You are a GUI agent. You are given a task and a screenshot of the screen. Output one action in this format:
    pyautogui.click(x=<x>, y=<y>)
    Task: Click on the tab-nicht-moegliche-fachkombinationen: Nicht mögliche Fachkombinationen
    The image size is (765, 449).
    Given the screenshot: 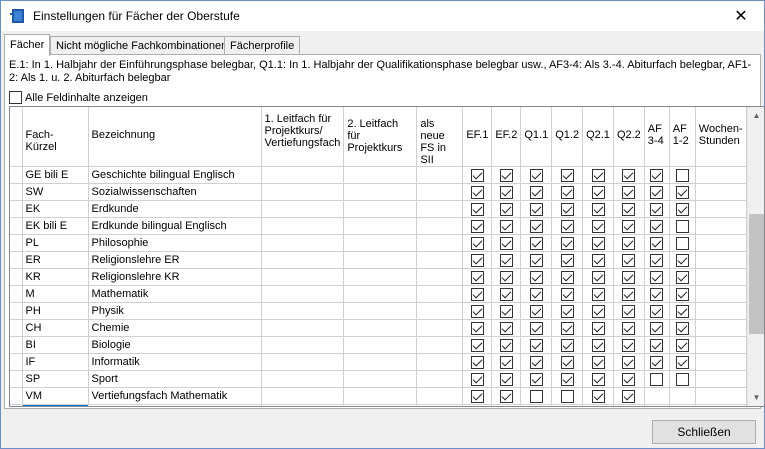 What is the action you would take?
    pyautogui.click(x=142, y=45)
    